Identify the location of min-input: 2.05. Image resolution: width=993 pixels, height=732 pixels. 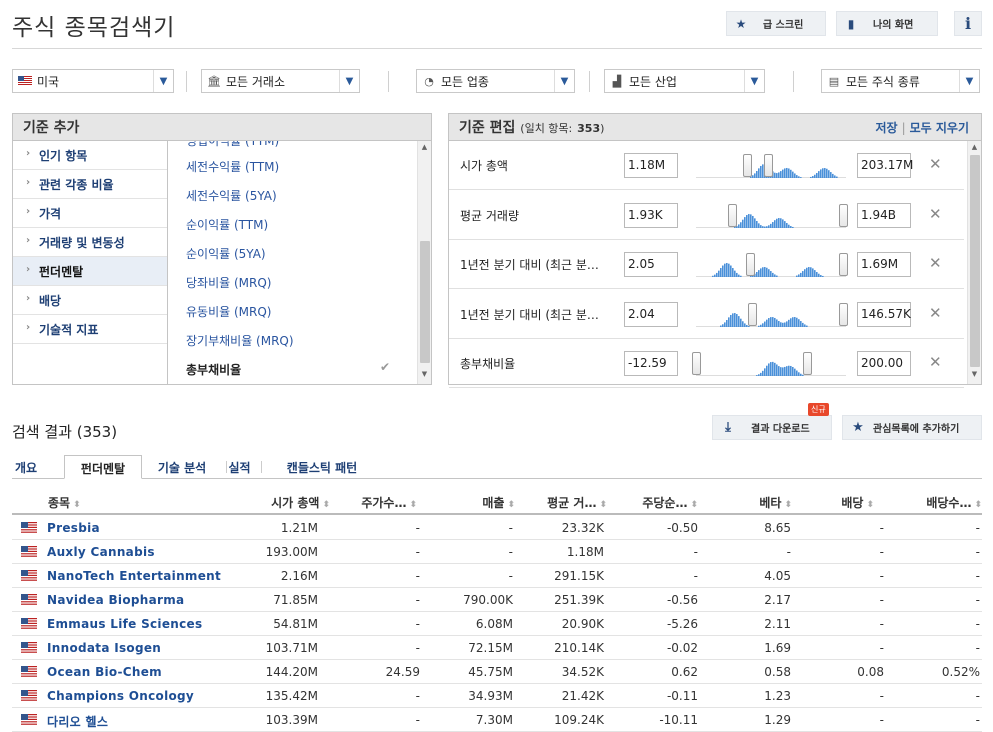
(651, 264).